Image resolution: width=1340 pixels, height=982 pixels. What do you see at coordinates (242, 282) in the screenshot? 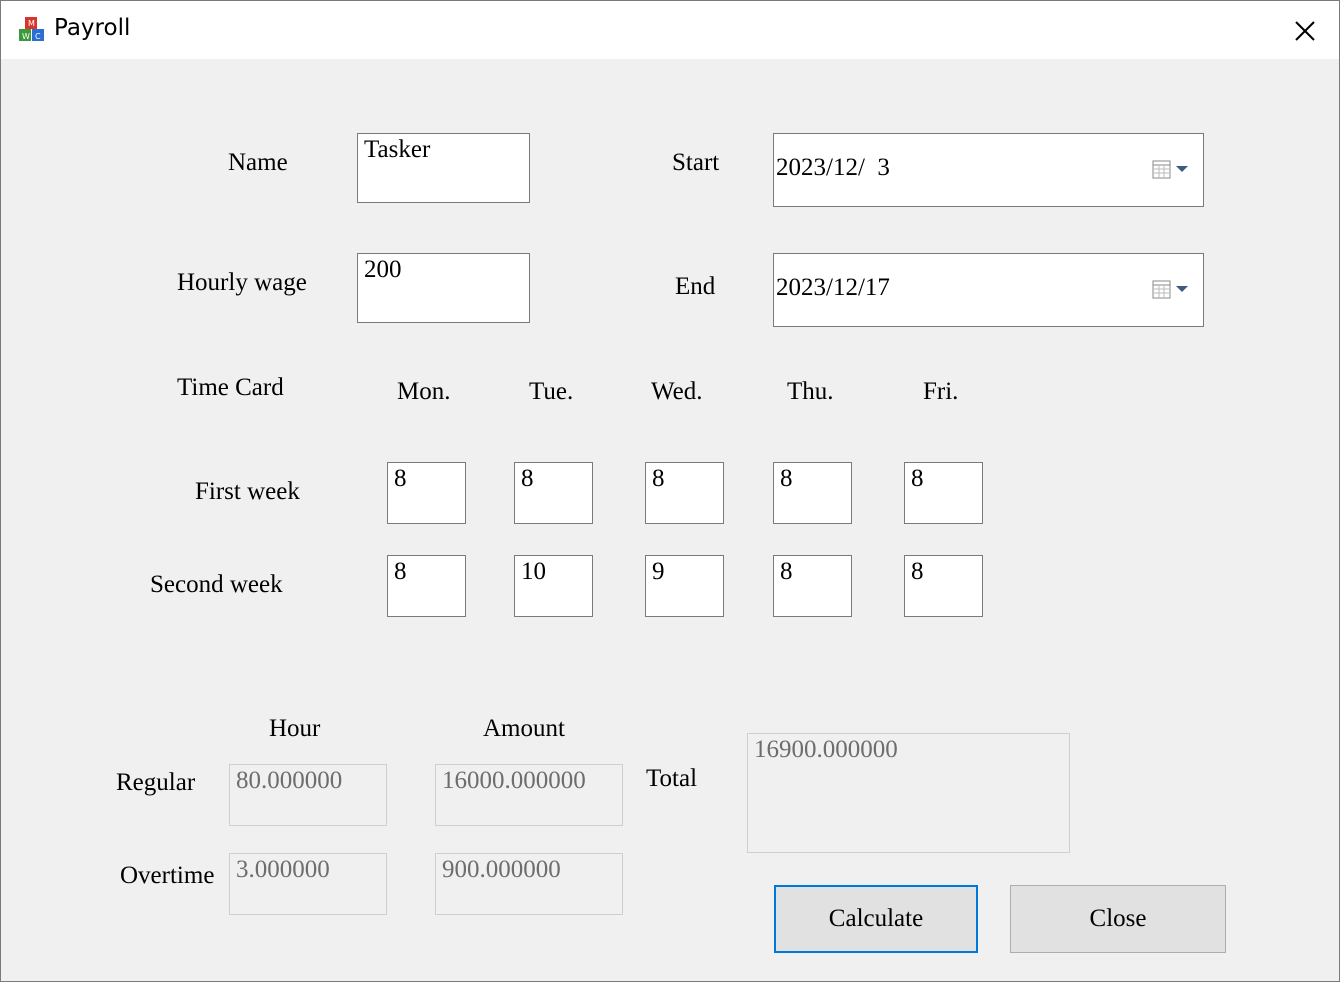
I see `hourly-wage-label: Hourly wage` at bounding box center [242, 282].